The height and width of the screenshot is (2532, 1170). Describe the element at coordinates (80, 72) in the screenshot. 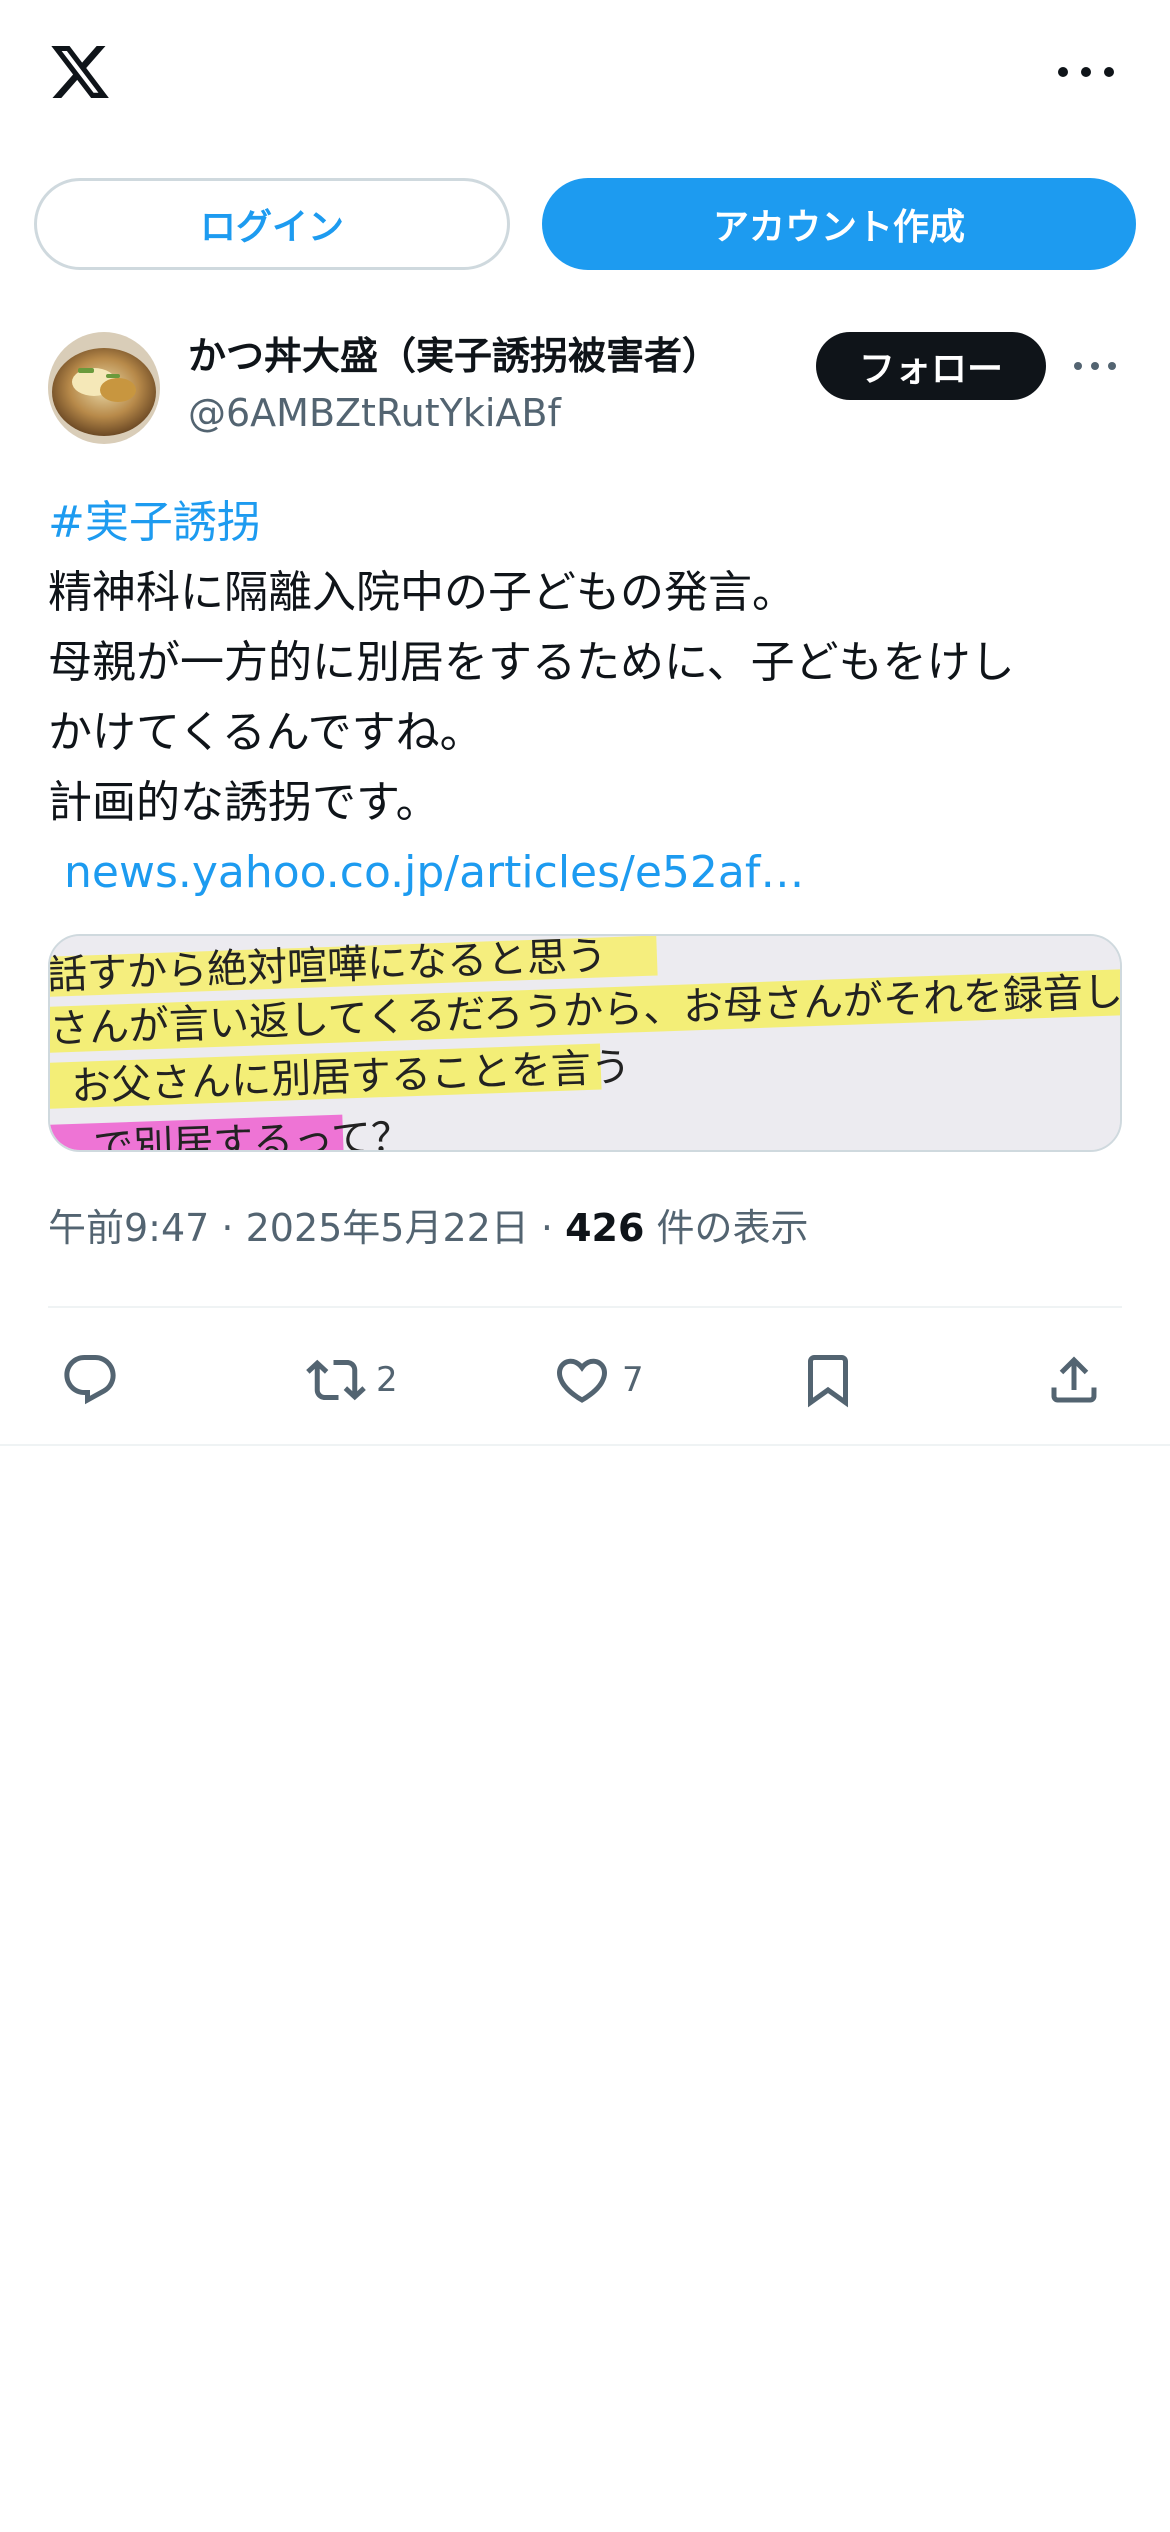

I see `x-logo-icon` at that location.